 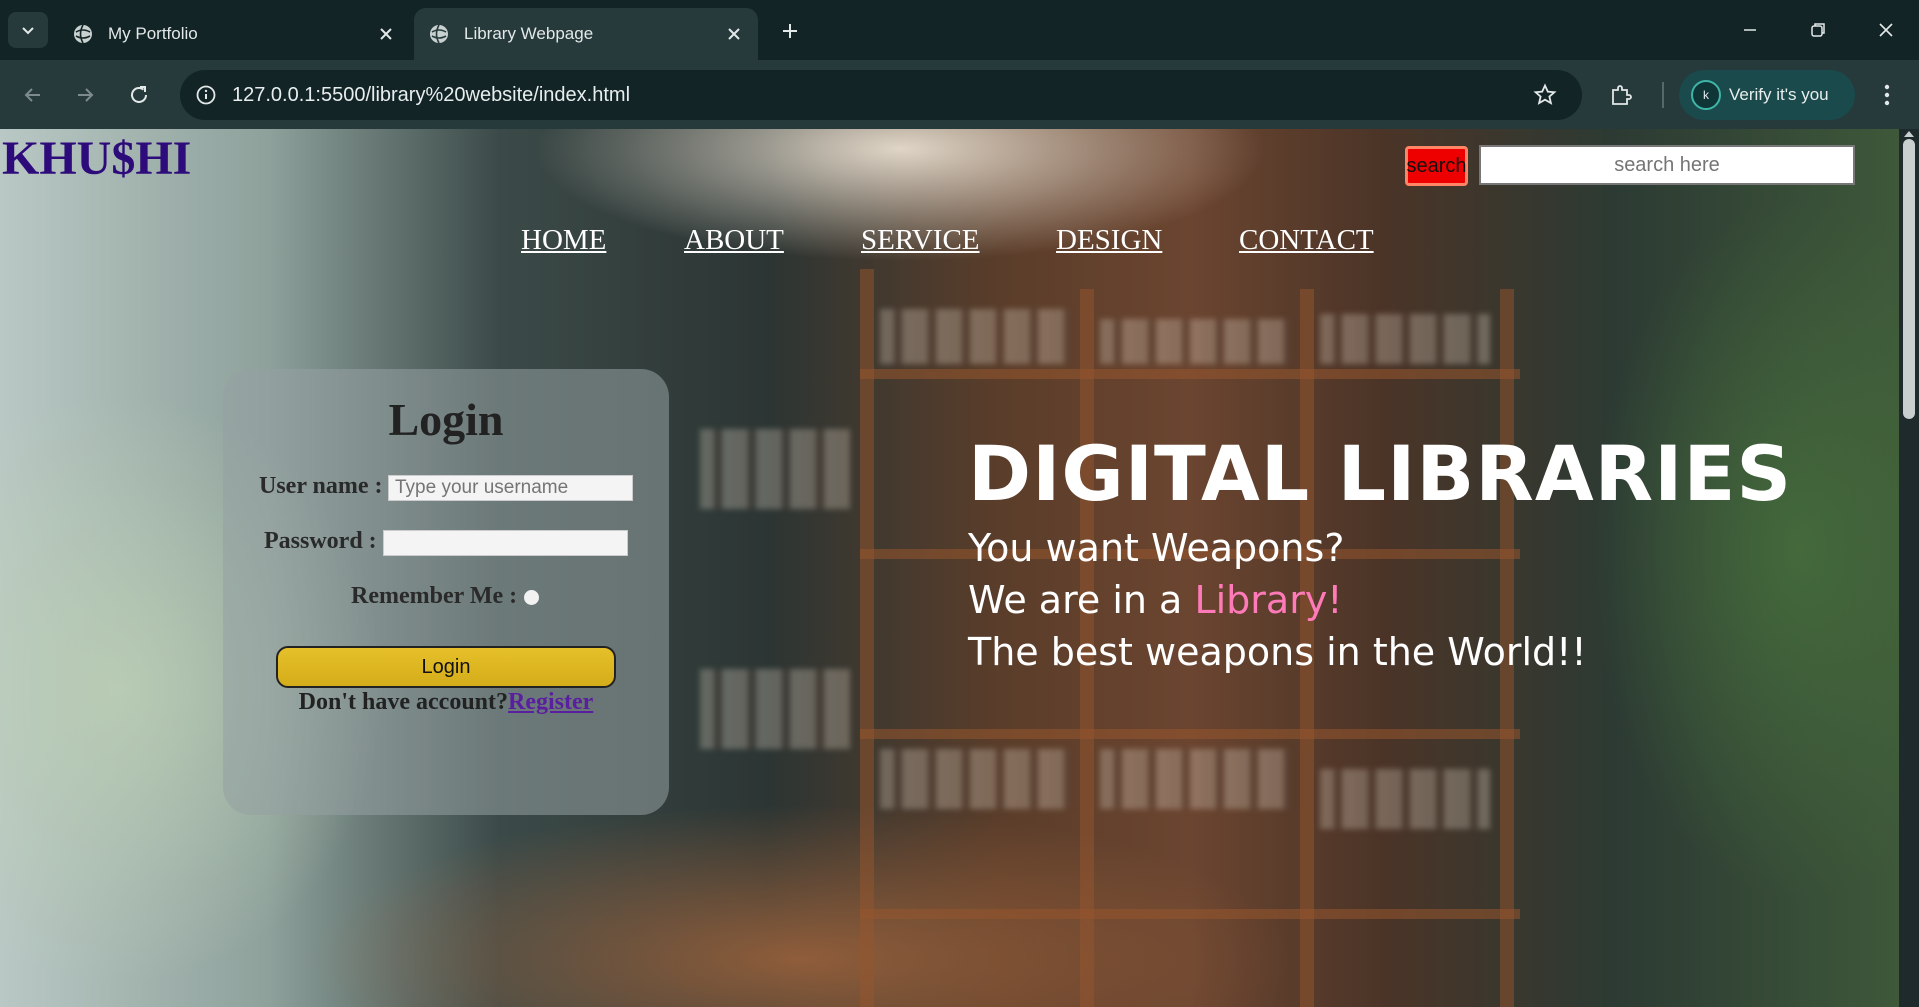 What do you see at coordinates (446, 419) in the screenshot?
I see `login-title: Login` at bounding box center [446, 419].